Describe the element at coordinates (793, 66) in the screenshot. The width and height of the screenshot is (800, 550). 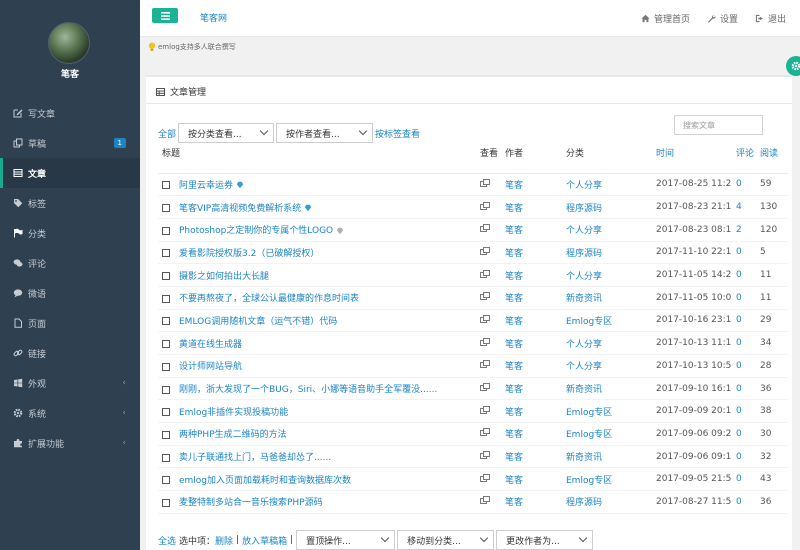
I see `theme-settings-button` at that location.